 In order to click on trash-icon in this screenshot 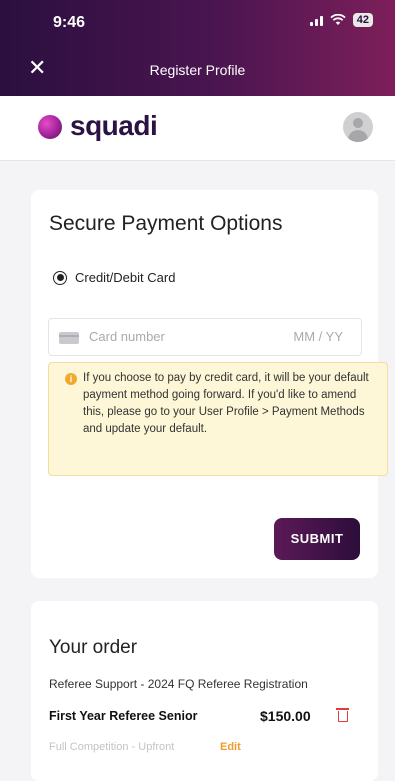, I will do `click(342, 715)`.